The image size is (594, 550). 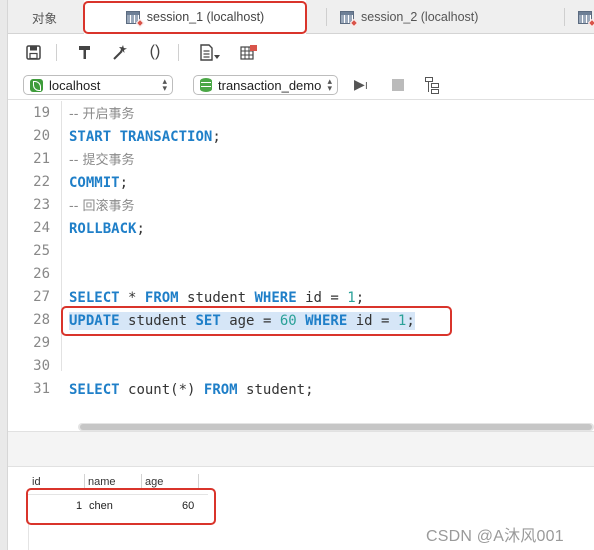 I want to click on build-button, so click(x=85, y=52).